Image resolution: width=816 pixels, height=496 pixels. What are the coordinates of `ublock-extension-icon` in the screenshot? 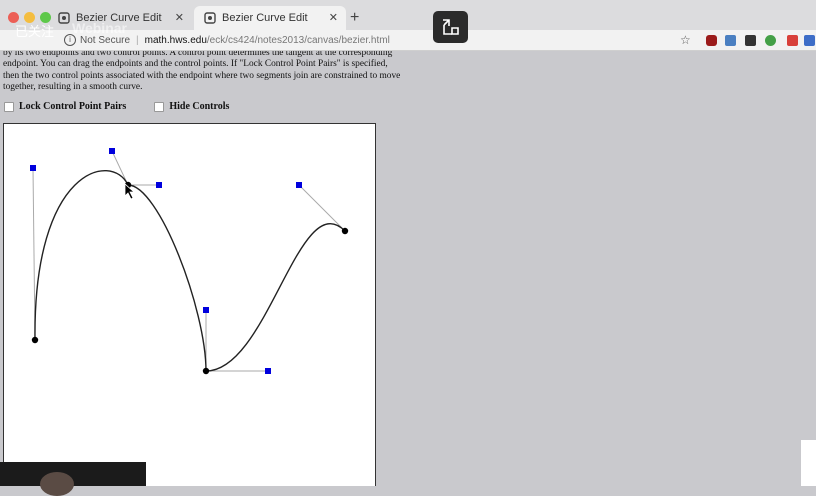 It's located at (711, 40).